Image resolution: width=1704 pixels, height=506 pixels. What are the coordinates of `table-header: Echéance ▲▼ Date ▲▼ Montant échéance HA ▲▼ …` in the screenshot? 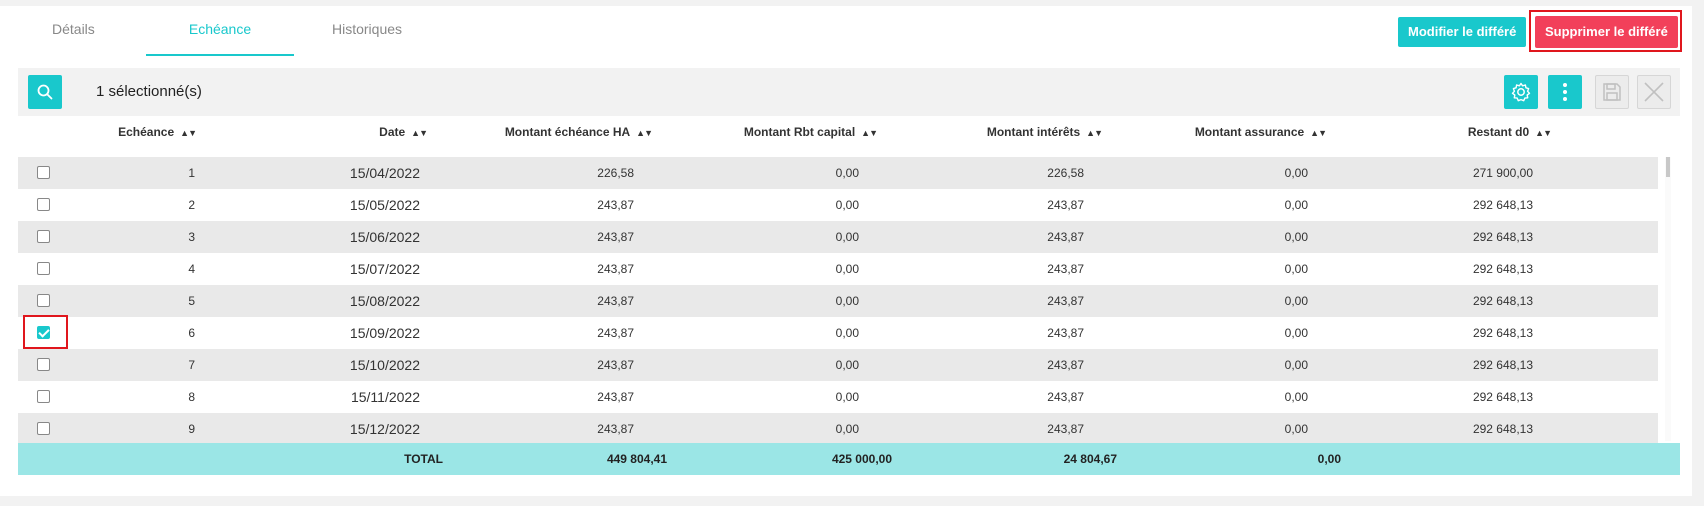 It's located at (849, 132).